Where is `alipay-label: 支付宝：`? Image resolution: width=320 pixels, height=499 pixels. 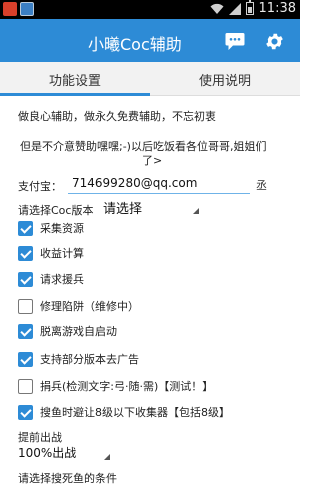
alipay-label: 支付宝： is located at coordinates (40, 186).